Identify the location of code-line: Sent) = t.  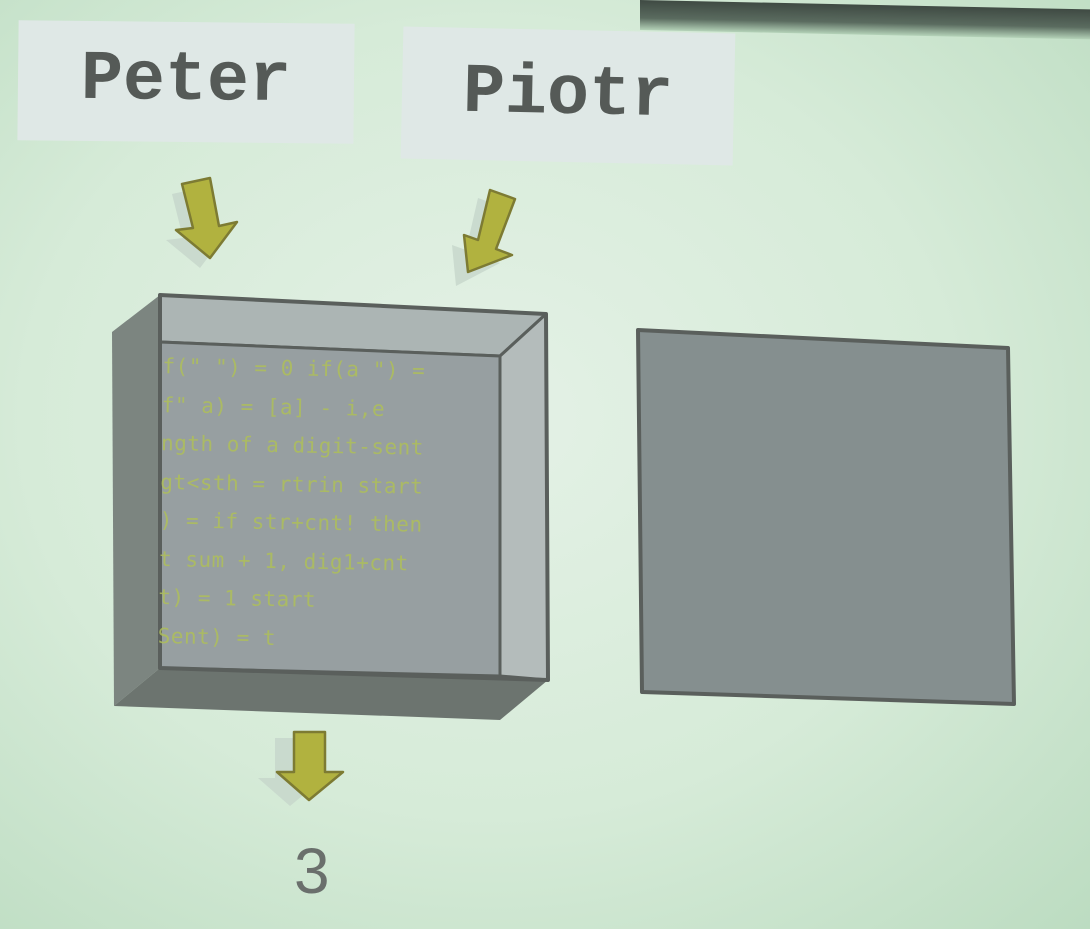
(217, 636).